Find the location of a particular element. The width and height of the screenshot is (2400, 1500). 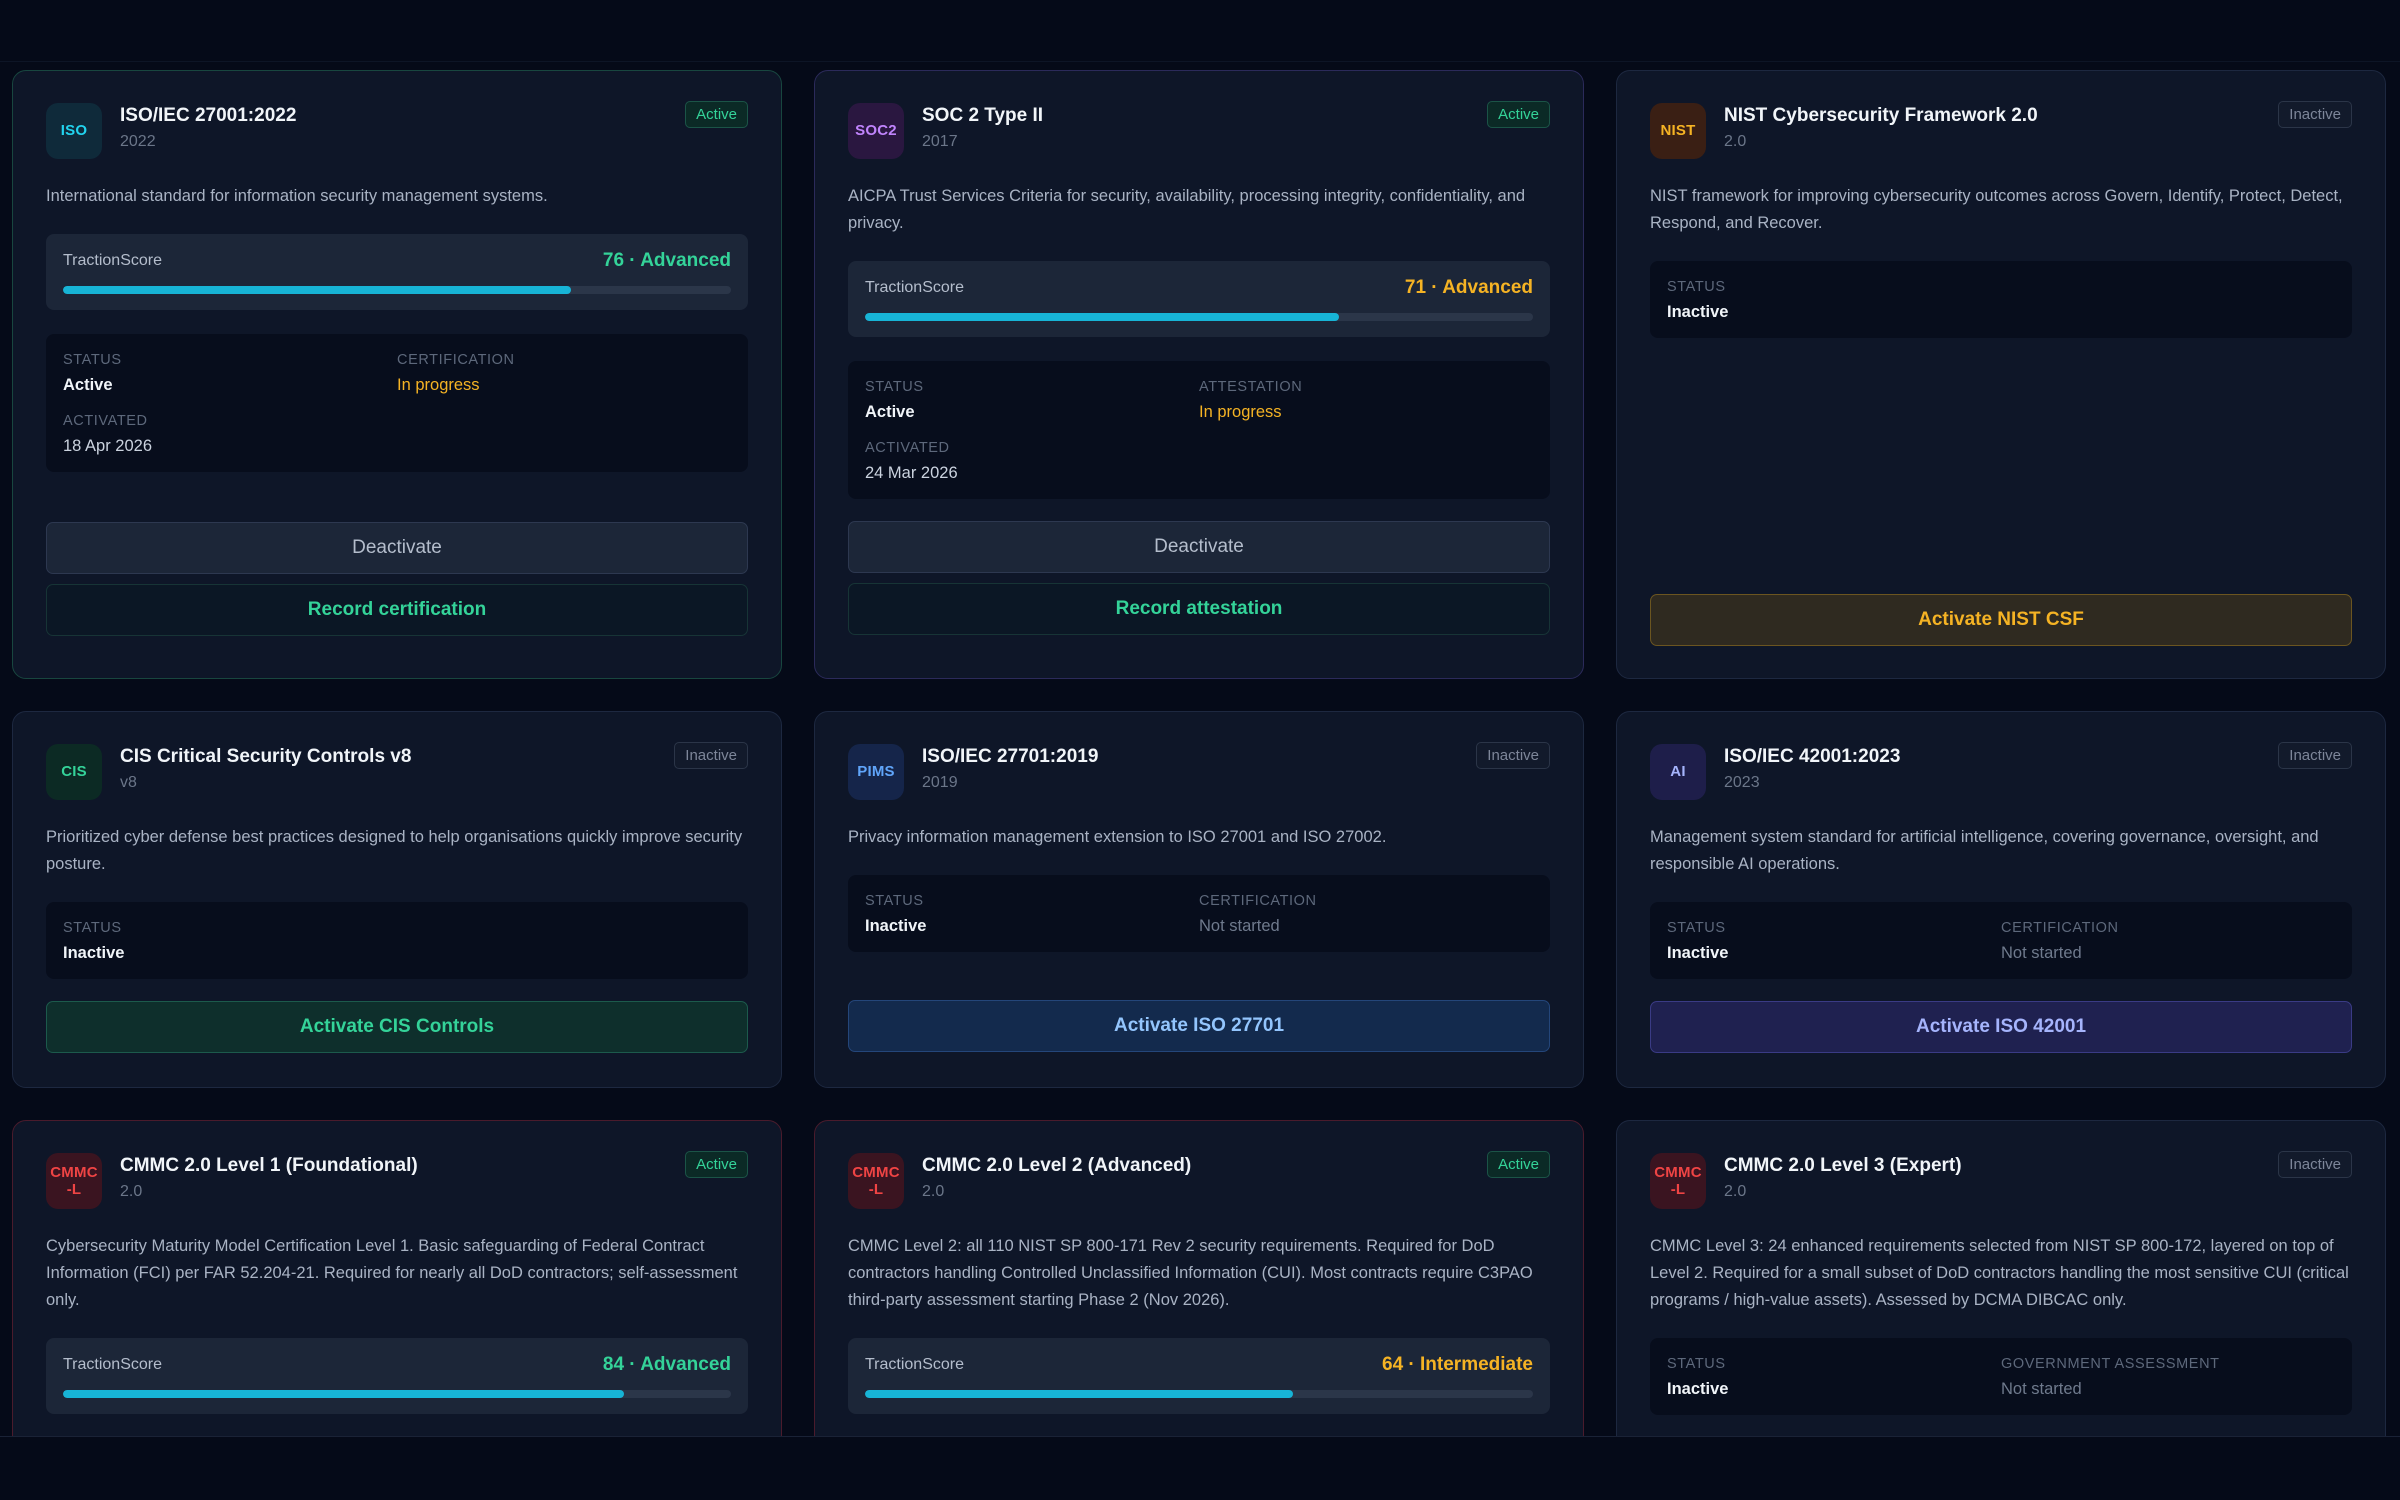

attestation-label: ATTESTATION is located at coordinates (1251, 387).